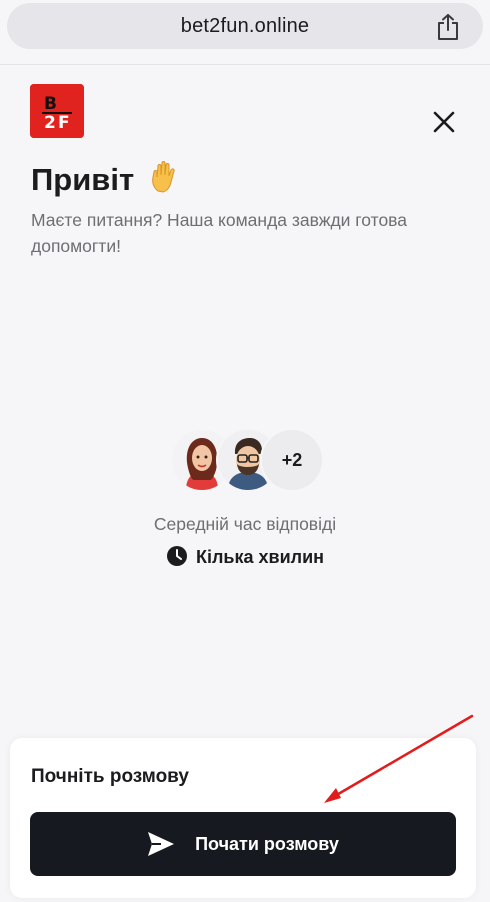 The height and width of the screenshot is (902, 490). I want to click on url-text: bet2fun.online, so click(245, 26).